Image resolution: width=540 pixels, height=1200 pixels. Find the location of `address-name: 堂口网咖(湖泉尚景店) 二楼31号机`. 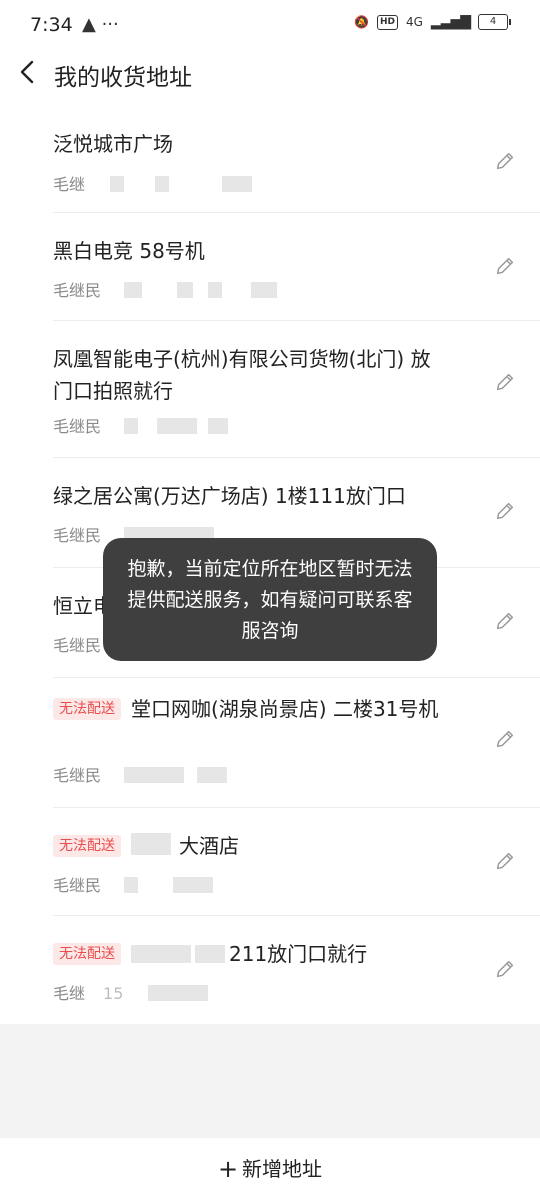

address-name: 堂口网咖(湖泉尚景店) 二楼31号机 is located at coordinates (285, 709).